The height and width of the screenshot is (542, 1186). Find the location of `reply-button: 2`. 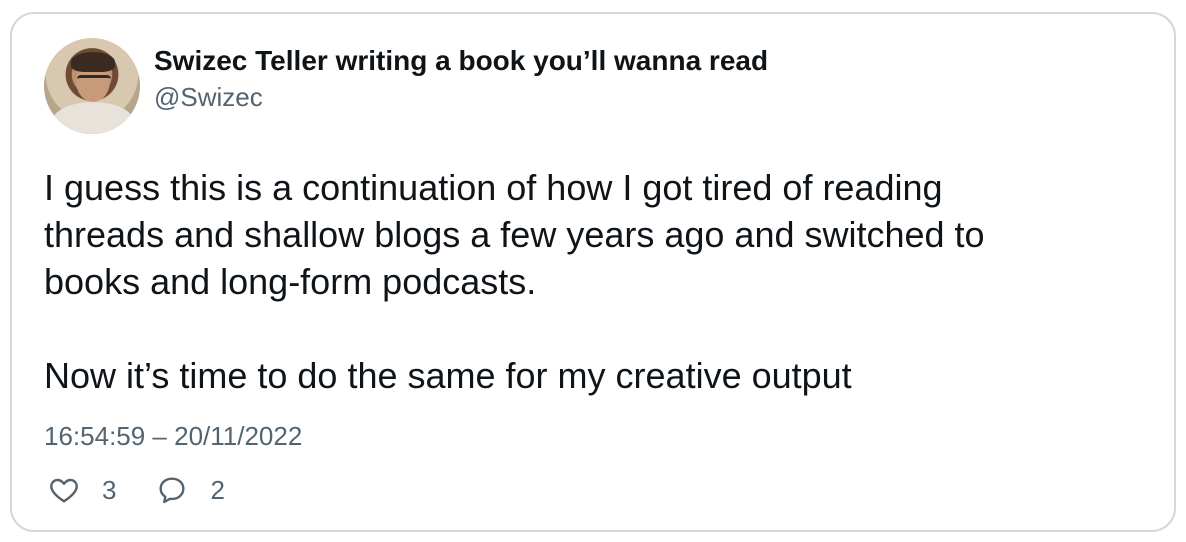

reply-button: 2 is located at coordinates (190, 490).